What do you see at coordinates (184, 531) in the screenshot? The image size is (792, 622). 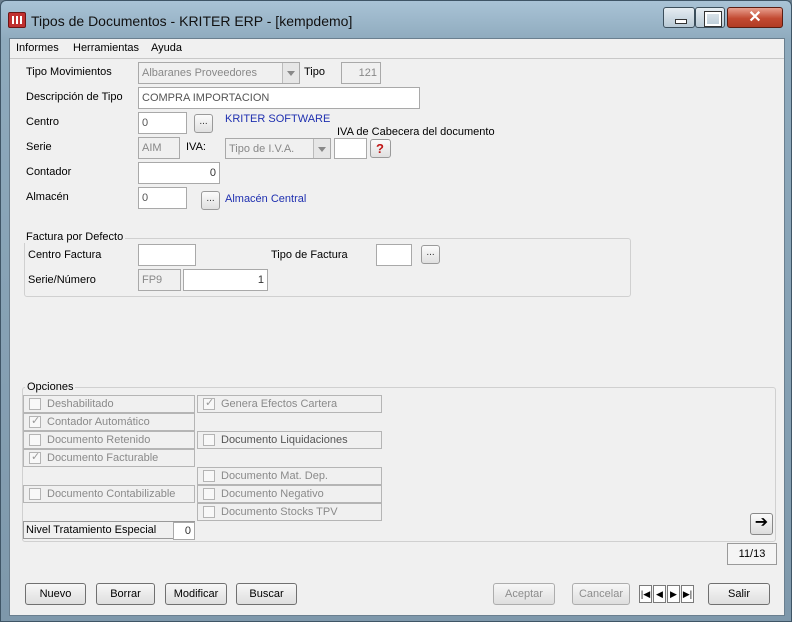 I see `nivel-tratamiento-field: 0` at bounding box center [184, 531].